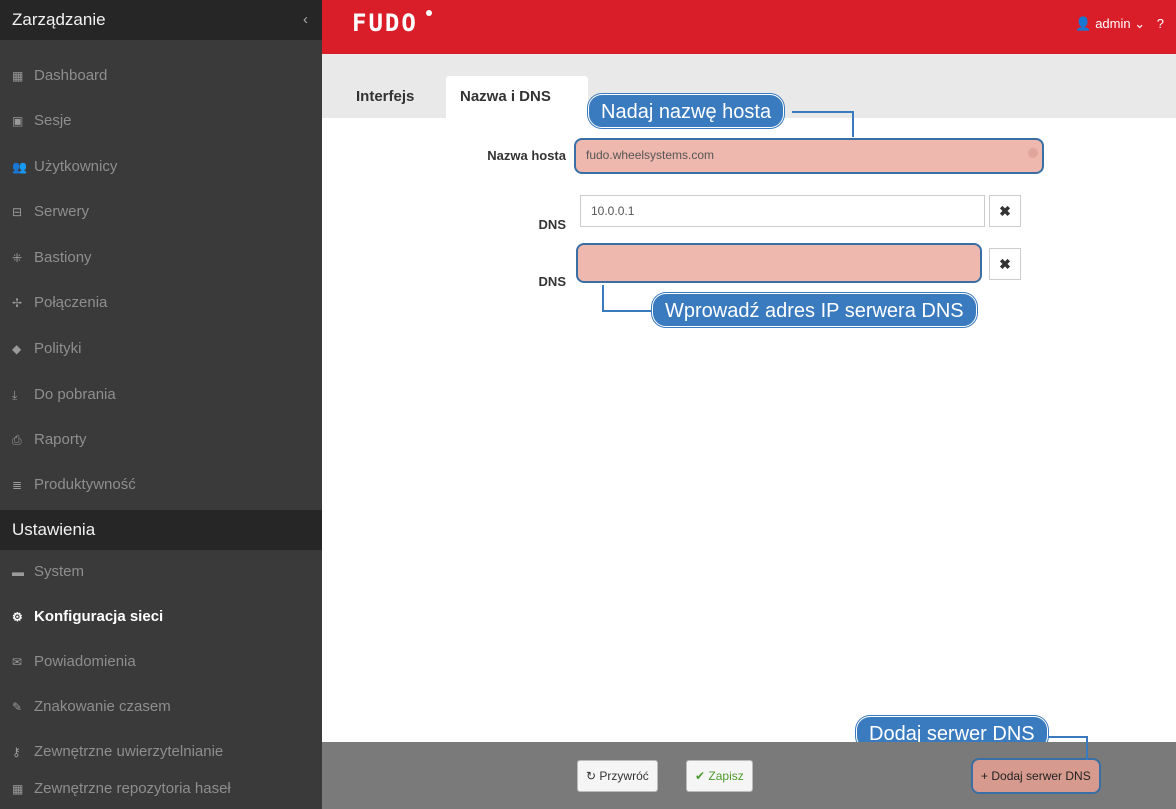 The height and width of the screenshot is (809, 1176). Describe the element at coordinates (132, 788) in the screenshot. I see `sidebar-item-label: Zewnętrzne repozytoria haseł` at that location.